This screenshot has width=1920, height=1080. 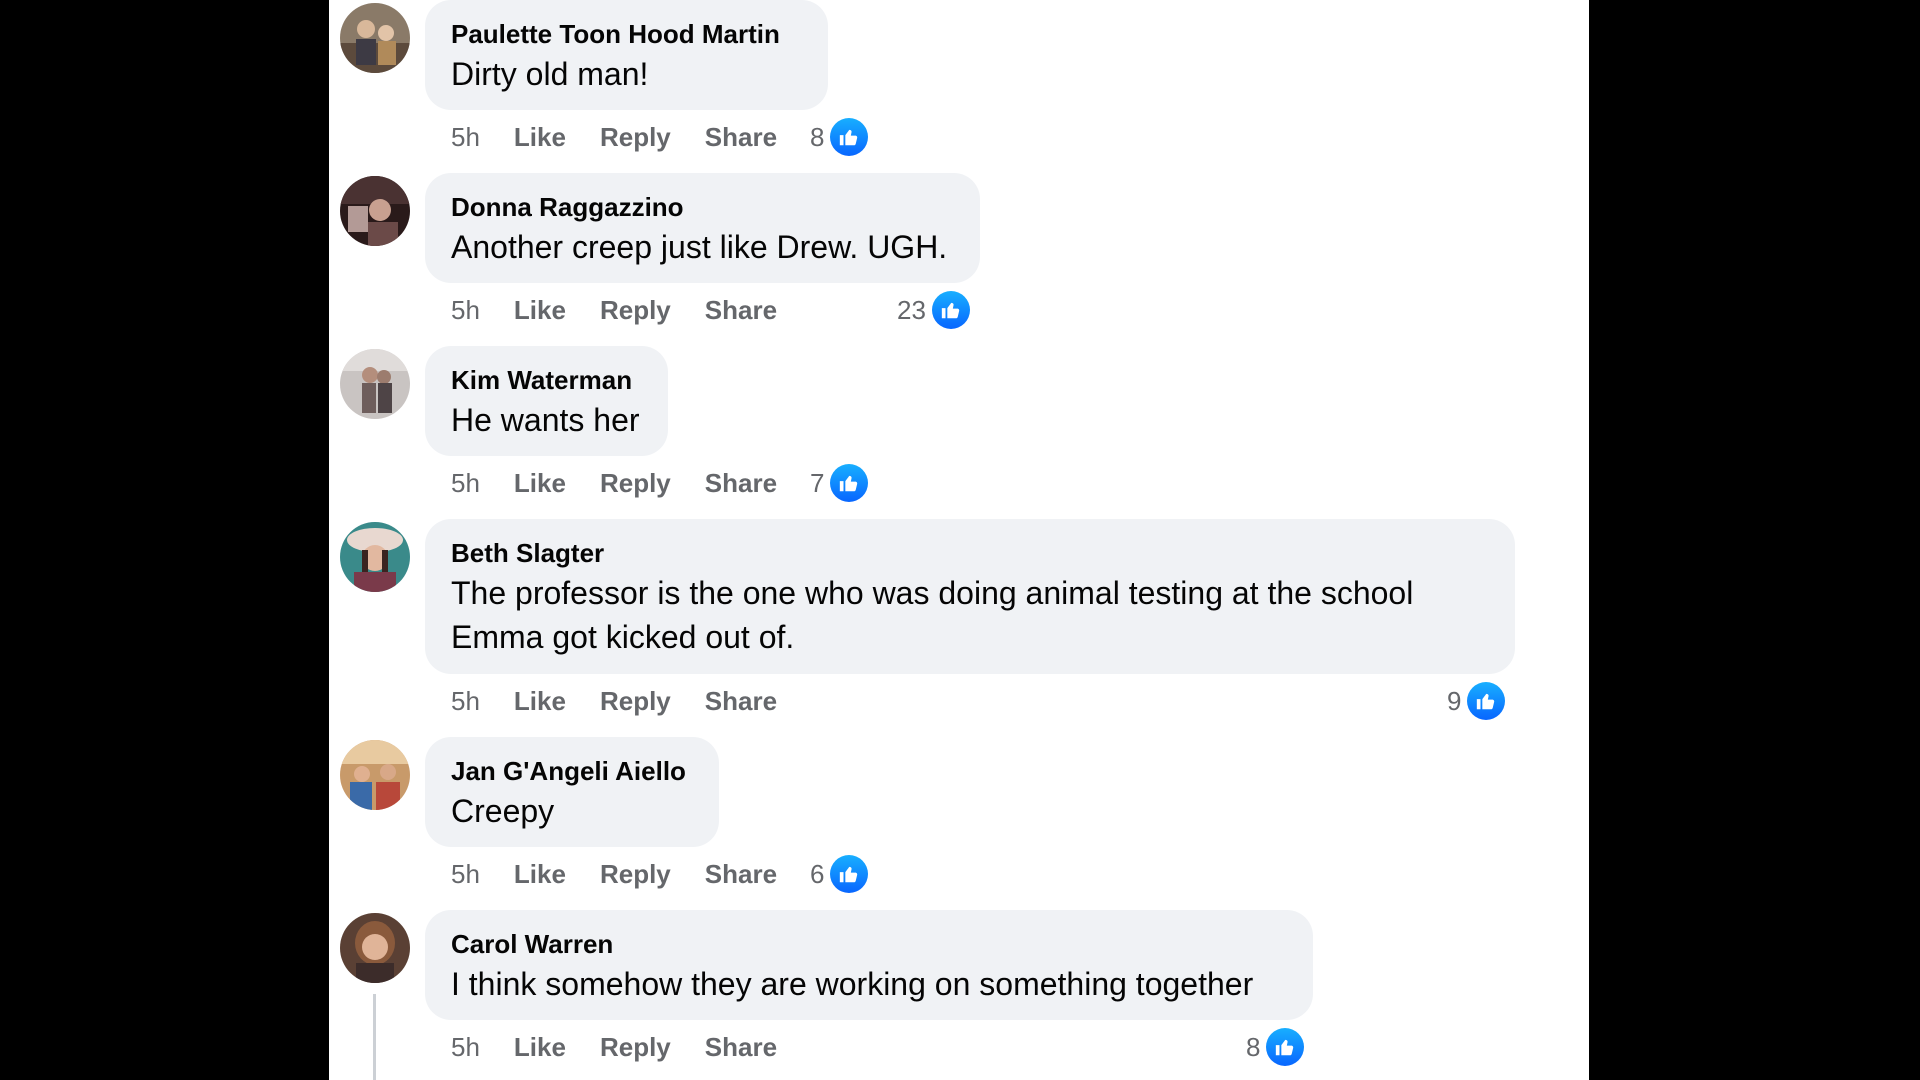 What do you see at coordinates (970, 553) in the screenshot?
I see `comment-author: Beth Slagter` at bounding box center [970, 553].